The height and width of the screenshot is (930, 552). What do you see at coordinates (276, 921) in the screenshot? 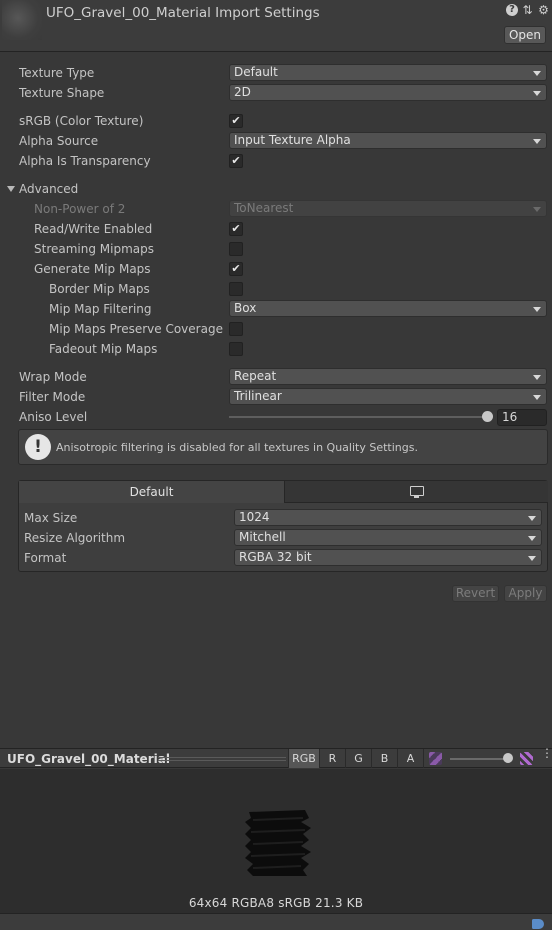
I see `asset-labels-bar` at bounding box center [276, 921].